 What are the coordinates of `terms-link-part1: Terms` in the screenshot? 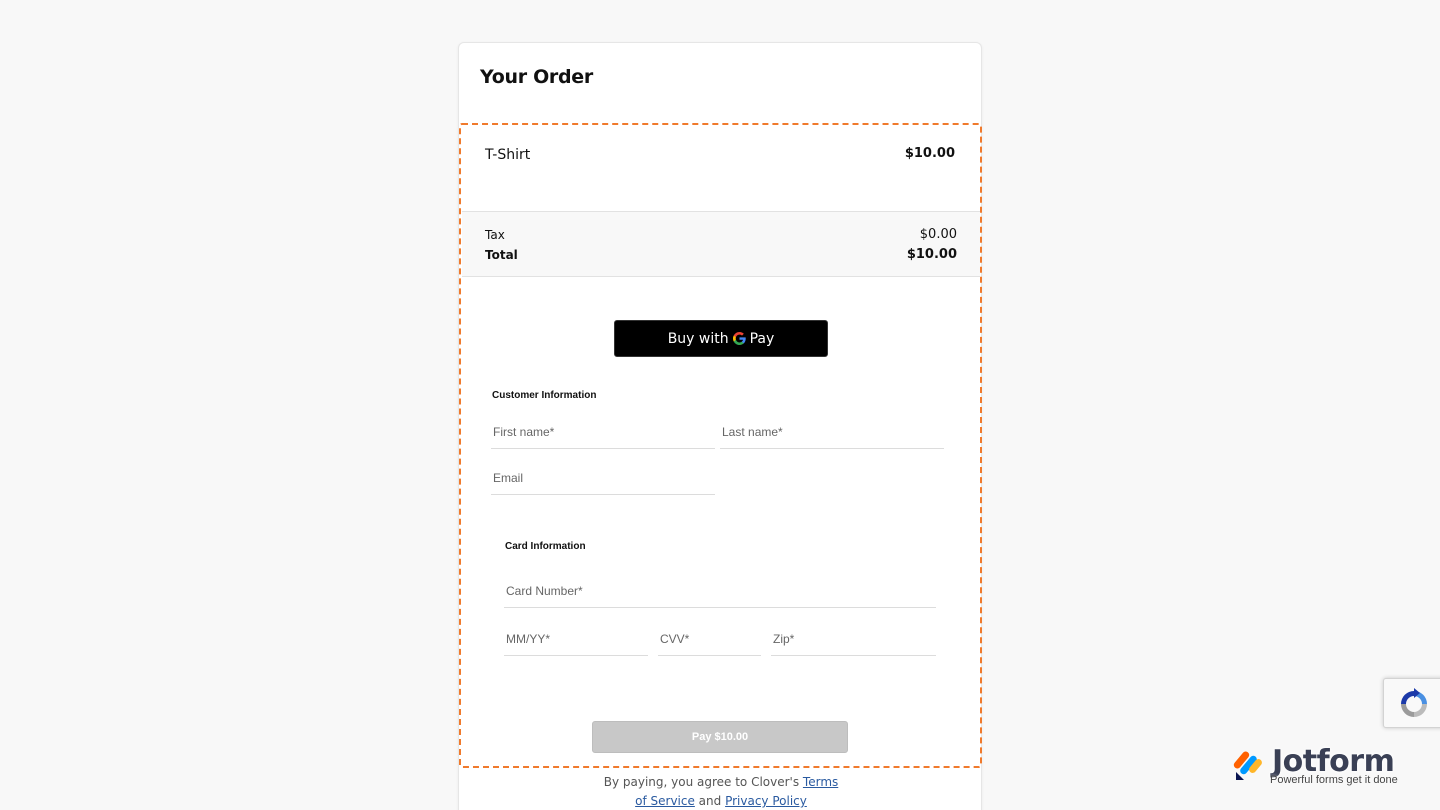 It's located at (820, 782).